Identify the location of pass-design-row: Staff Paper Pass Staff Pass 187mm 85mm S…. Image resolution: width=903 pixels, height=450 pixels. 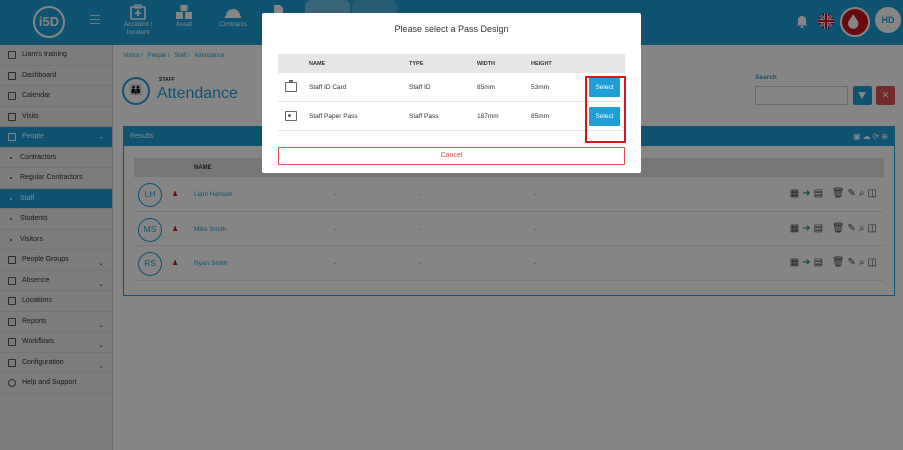
(451, 116).